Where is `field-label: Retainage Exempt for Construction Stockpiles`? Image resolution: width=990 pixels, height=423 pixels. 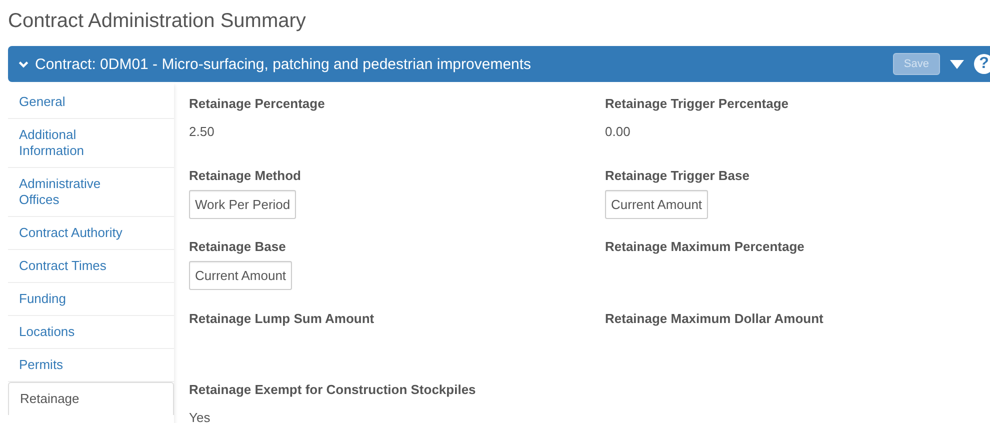
field-label: Retainage Exempt for Construction Stockpiles is located at coordinates (333, 389).